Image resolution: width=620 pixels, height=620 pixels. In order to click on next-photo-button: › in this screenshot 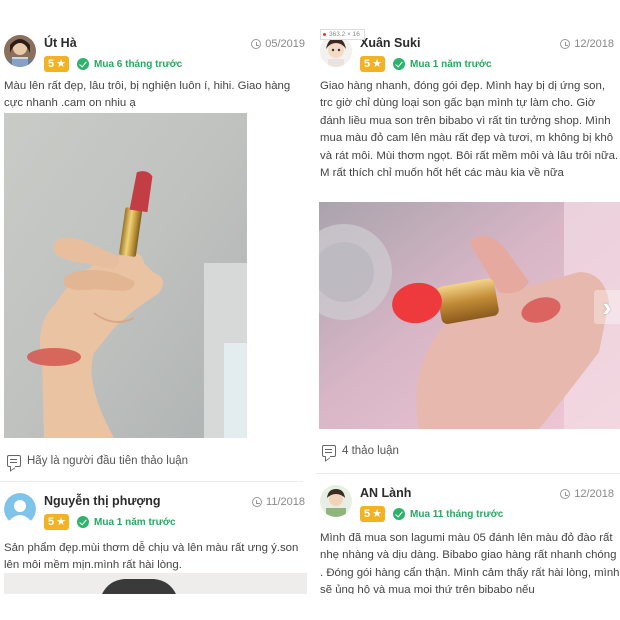, I will do `click(607, 307)`.